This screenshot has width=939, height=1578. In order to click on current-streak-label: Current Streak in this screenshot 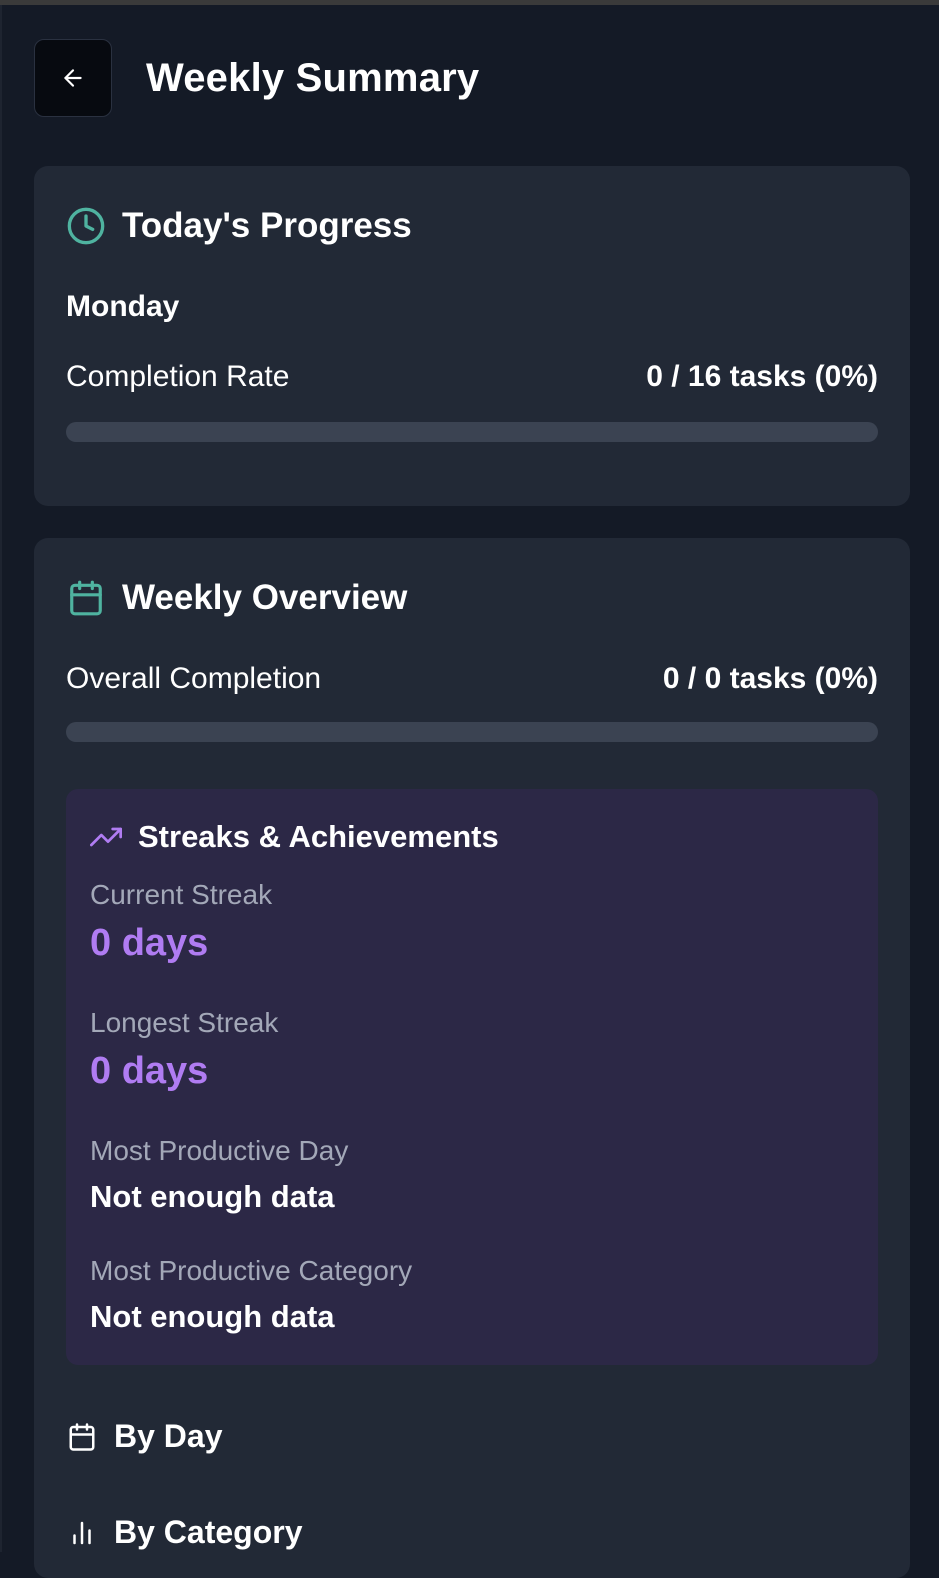, I will do `click(181, 894)`.